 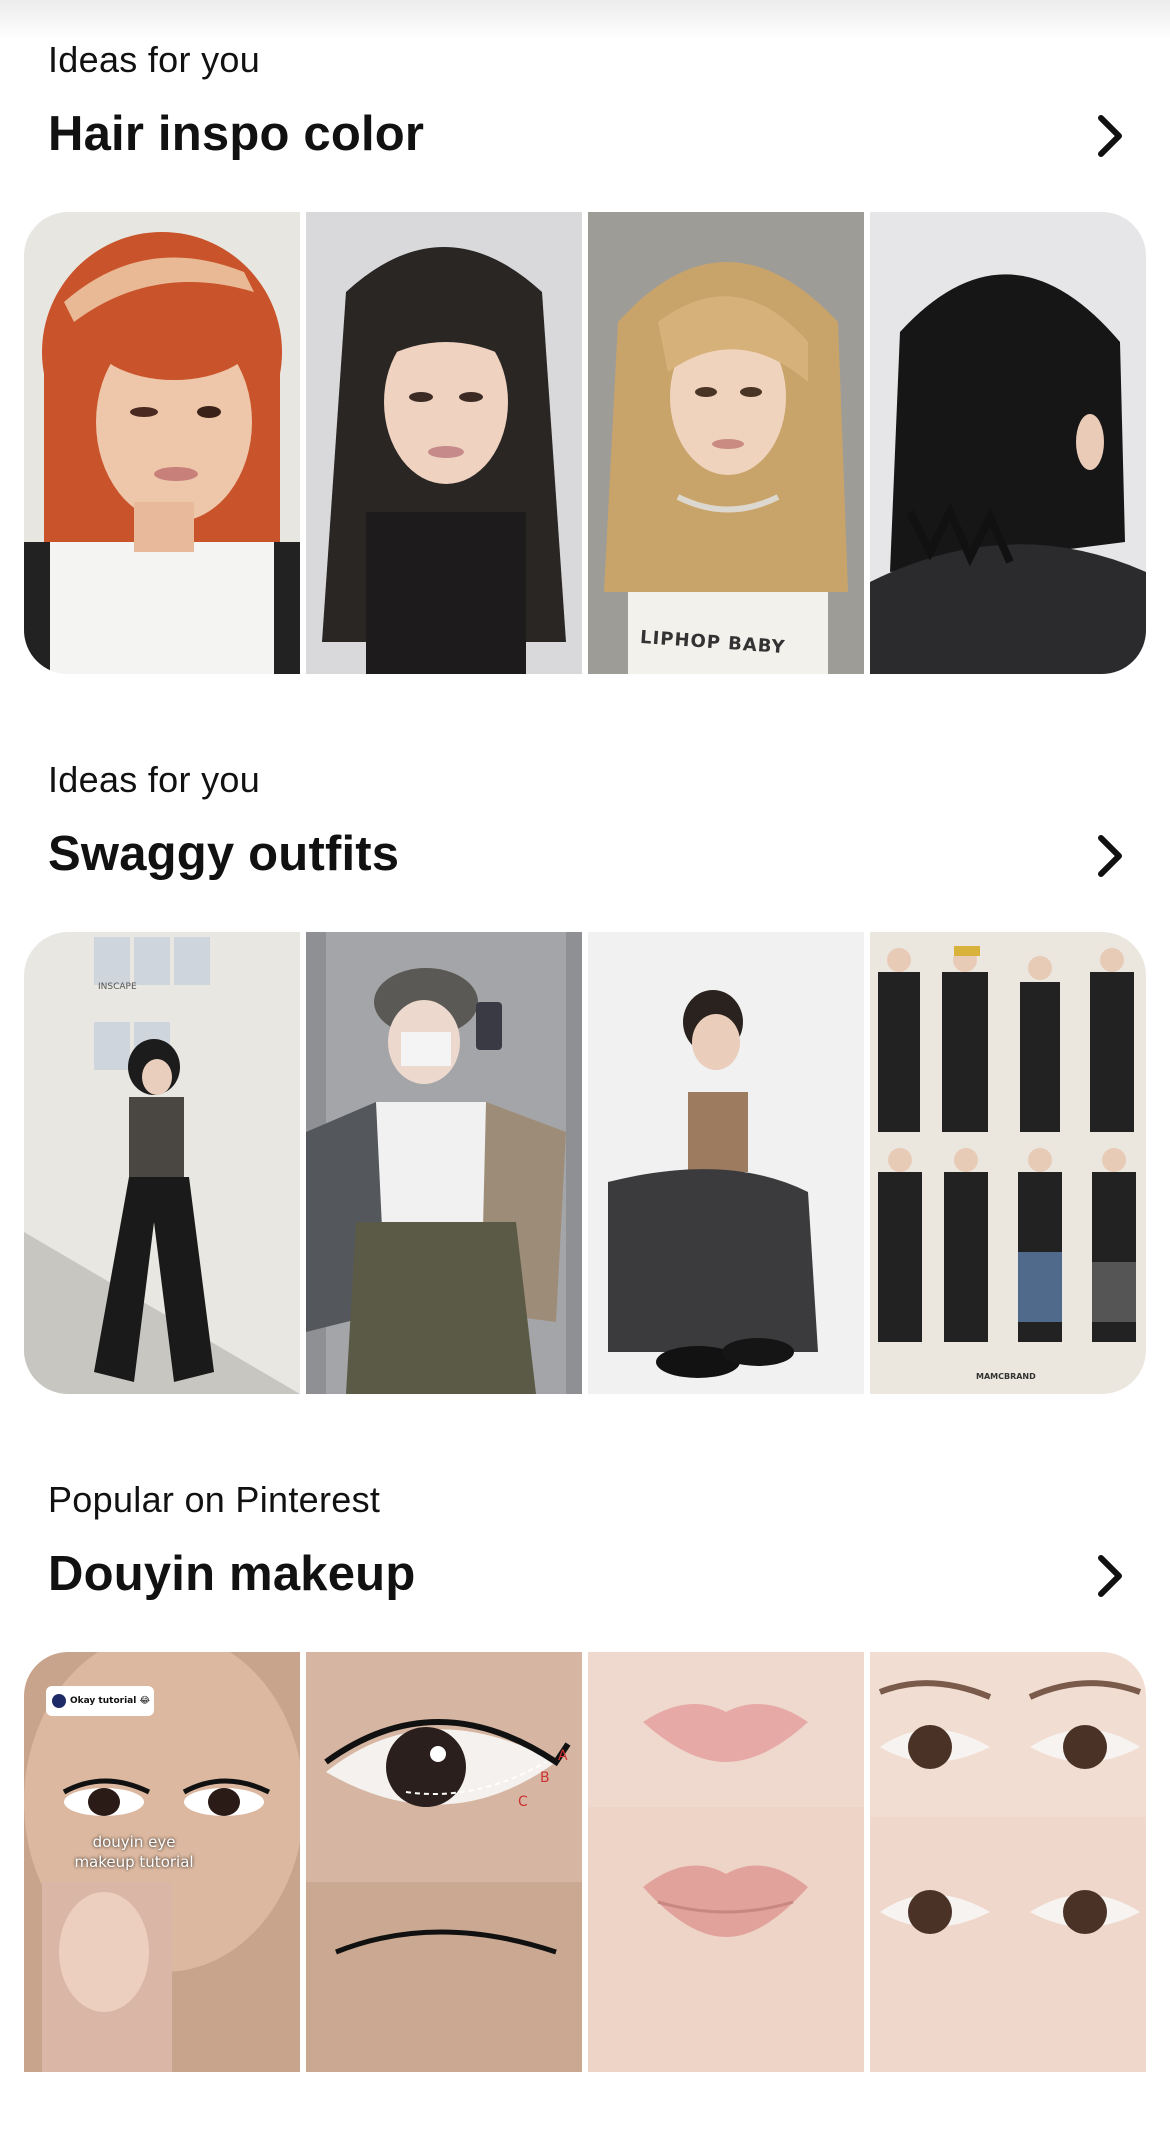 I want to click on pin-image-orange-hair, so click(x=162, y=443).